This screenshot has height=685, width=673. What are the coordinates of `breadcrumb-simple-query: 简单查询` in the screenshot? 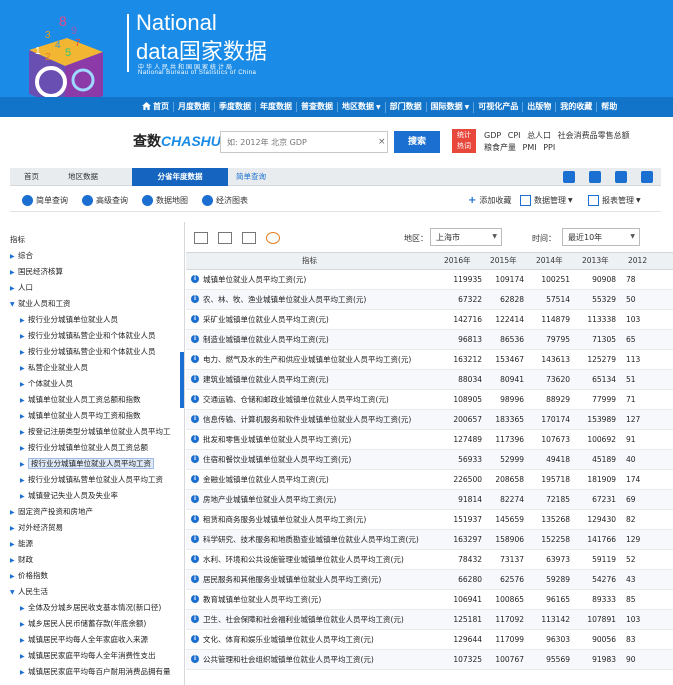 It's located at (251, 177).